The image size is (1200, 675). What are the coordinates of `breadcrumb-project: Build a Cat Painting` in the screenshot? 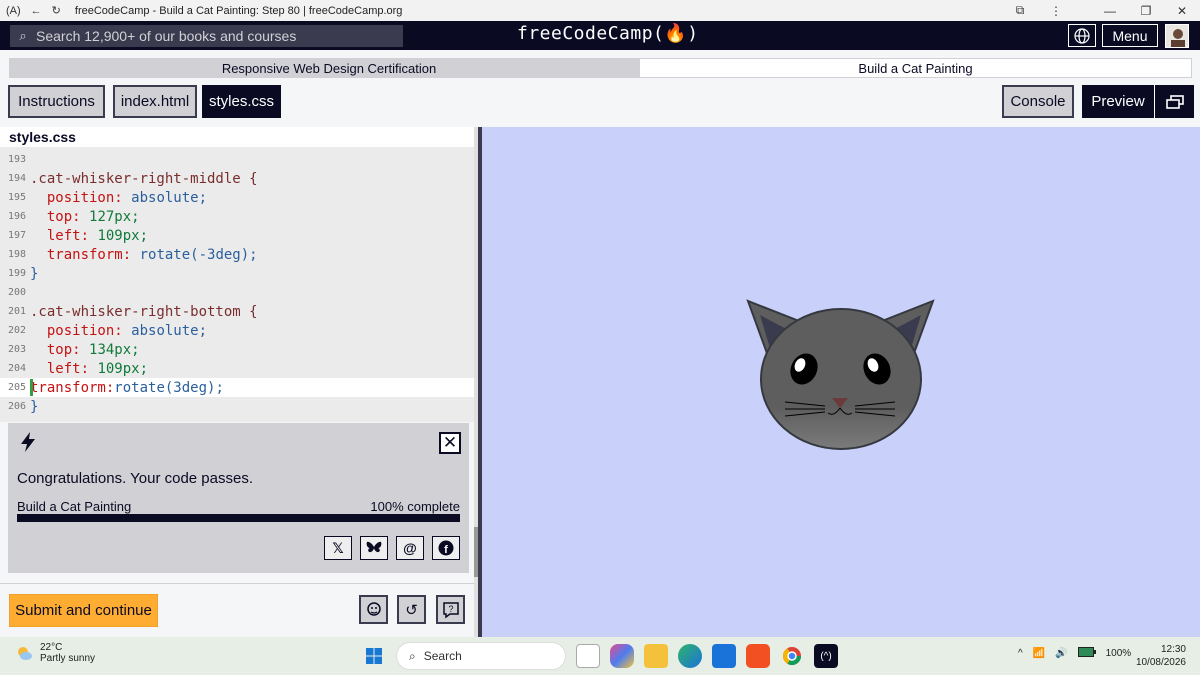 It's located at (916, 68).